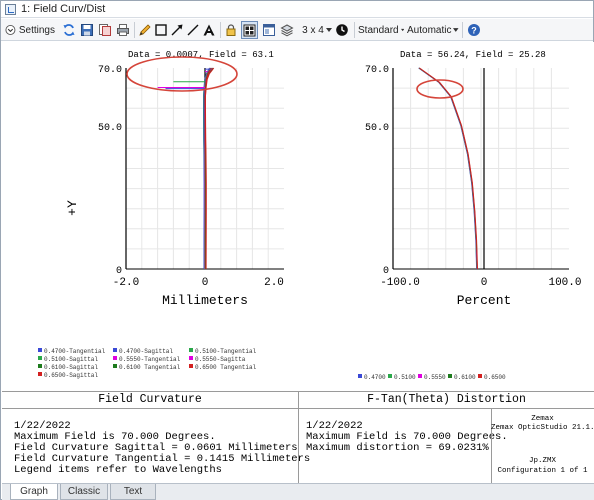 The height and width of the screenshot is (500, 594). I want to click on legend-label: 0.6500, so click(495, 377).